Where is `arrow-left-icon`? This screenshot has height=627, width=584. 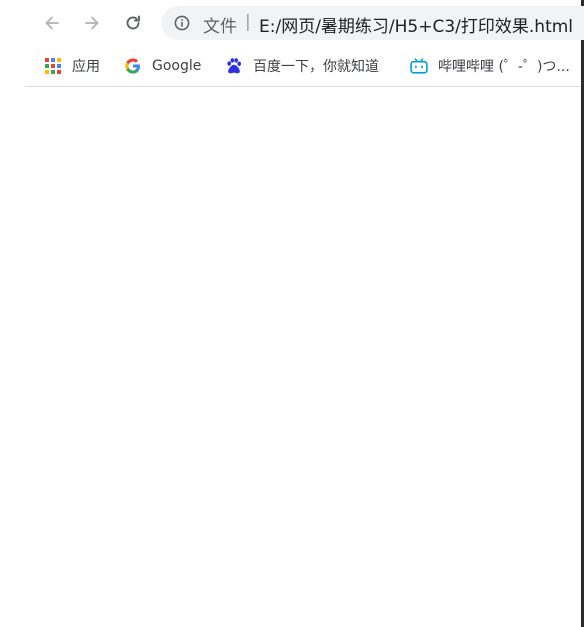 arrow-left-icon is located at coordinates (52, 23).